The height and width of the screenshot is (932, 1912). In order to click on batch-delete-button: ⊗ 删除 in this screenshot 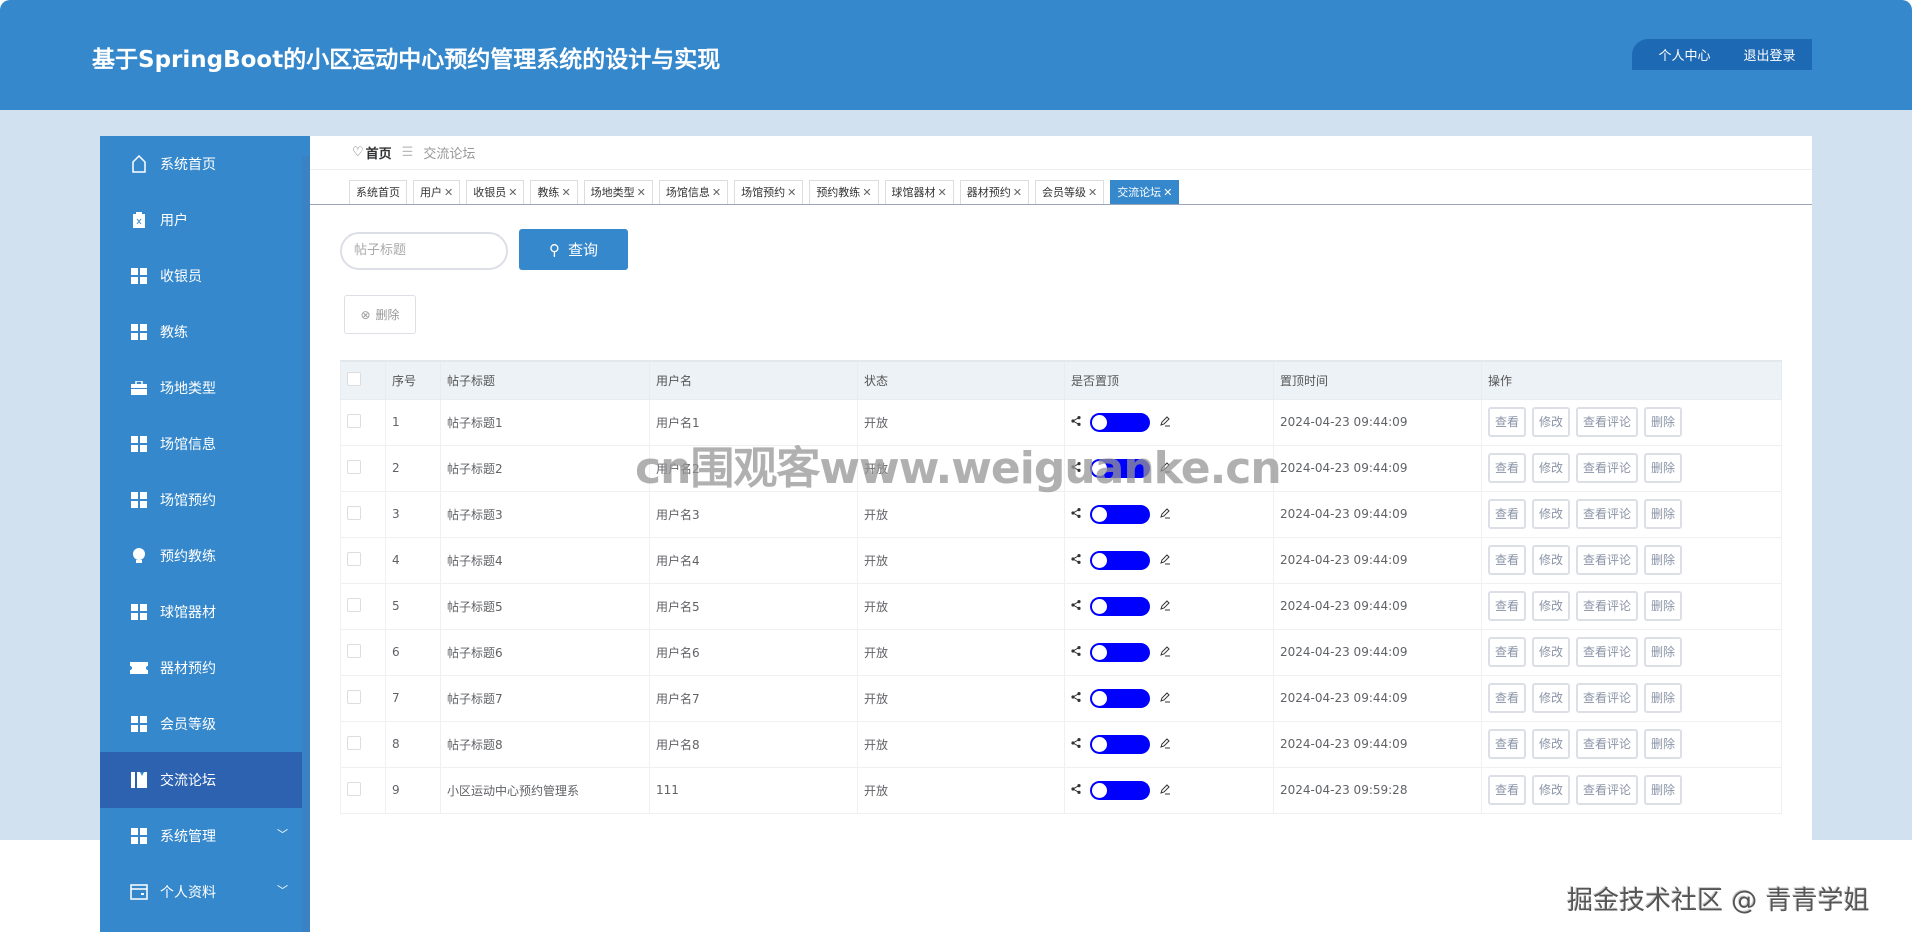, I will do `click(380, 314)`.